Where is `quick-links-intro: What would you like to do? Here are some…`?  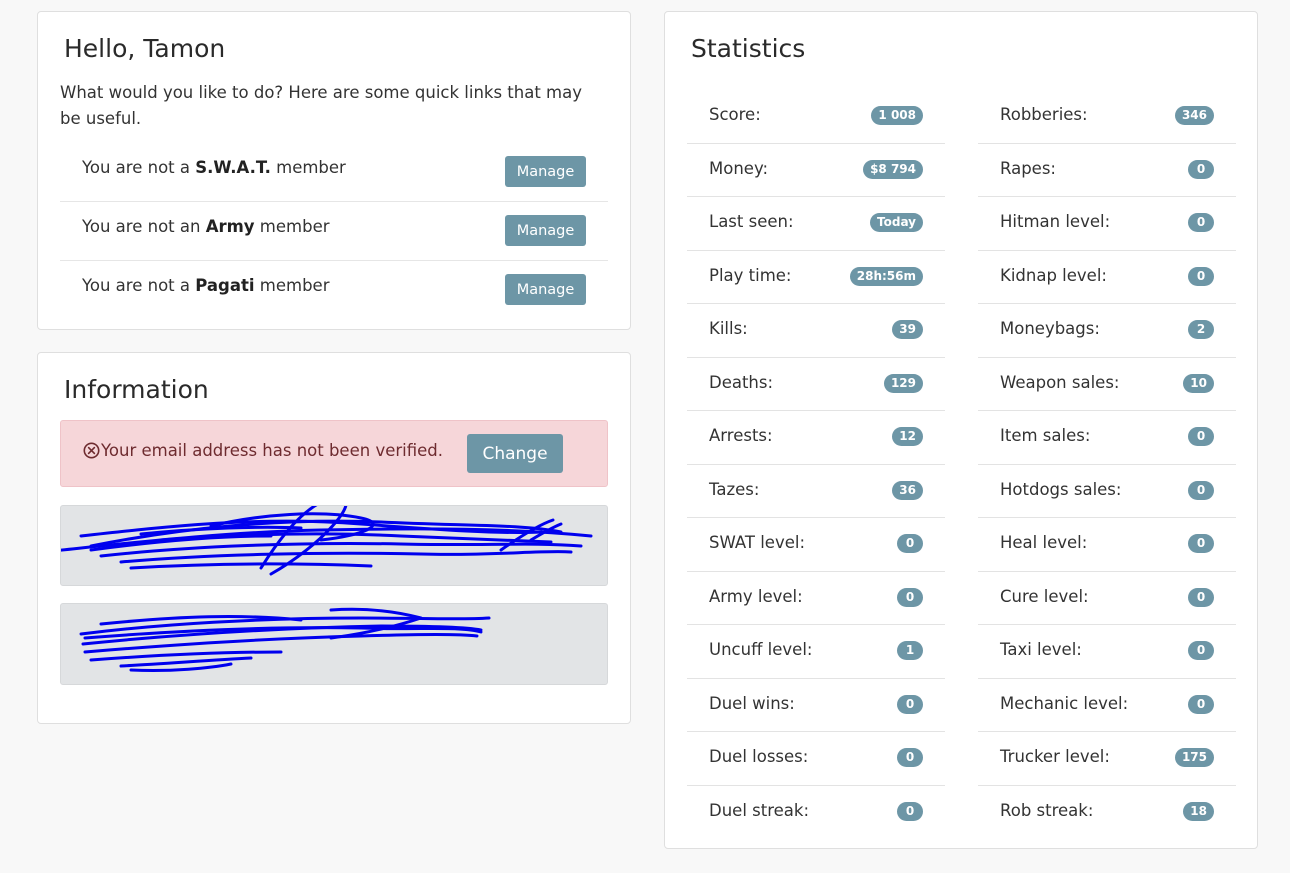
quick-links-intro: What would you like to do? Here are some… is located at coordinates (321, 105).